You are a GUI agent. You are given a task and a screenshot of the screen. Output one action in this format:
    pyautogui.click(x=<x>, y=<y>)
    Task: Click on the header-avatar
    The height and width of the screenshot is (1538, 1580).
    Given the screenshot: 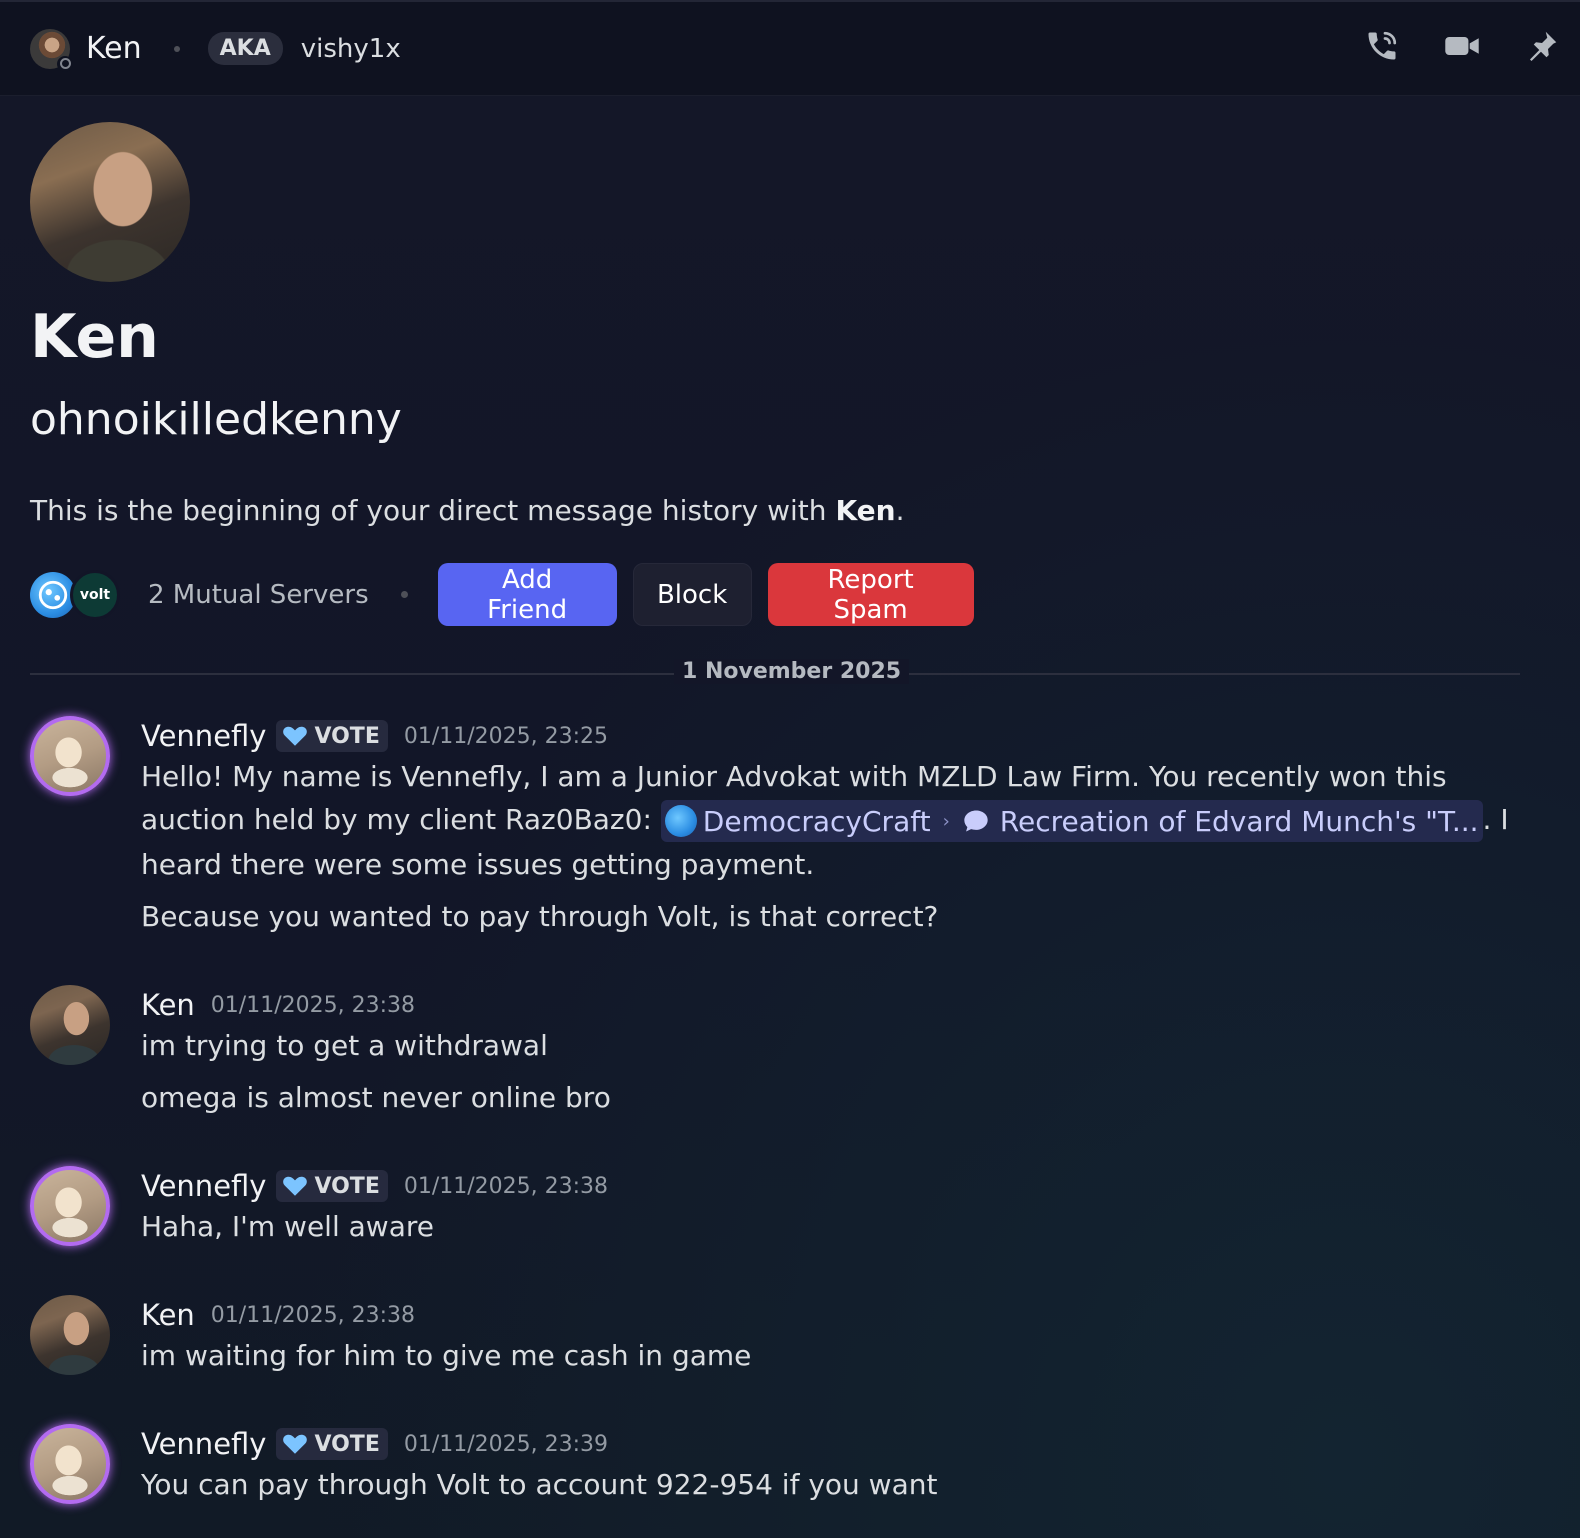 What is the action you would take?
    pyautogui.click(x=51, y=50)
    